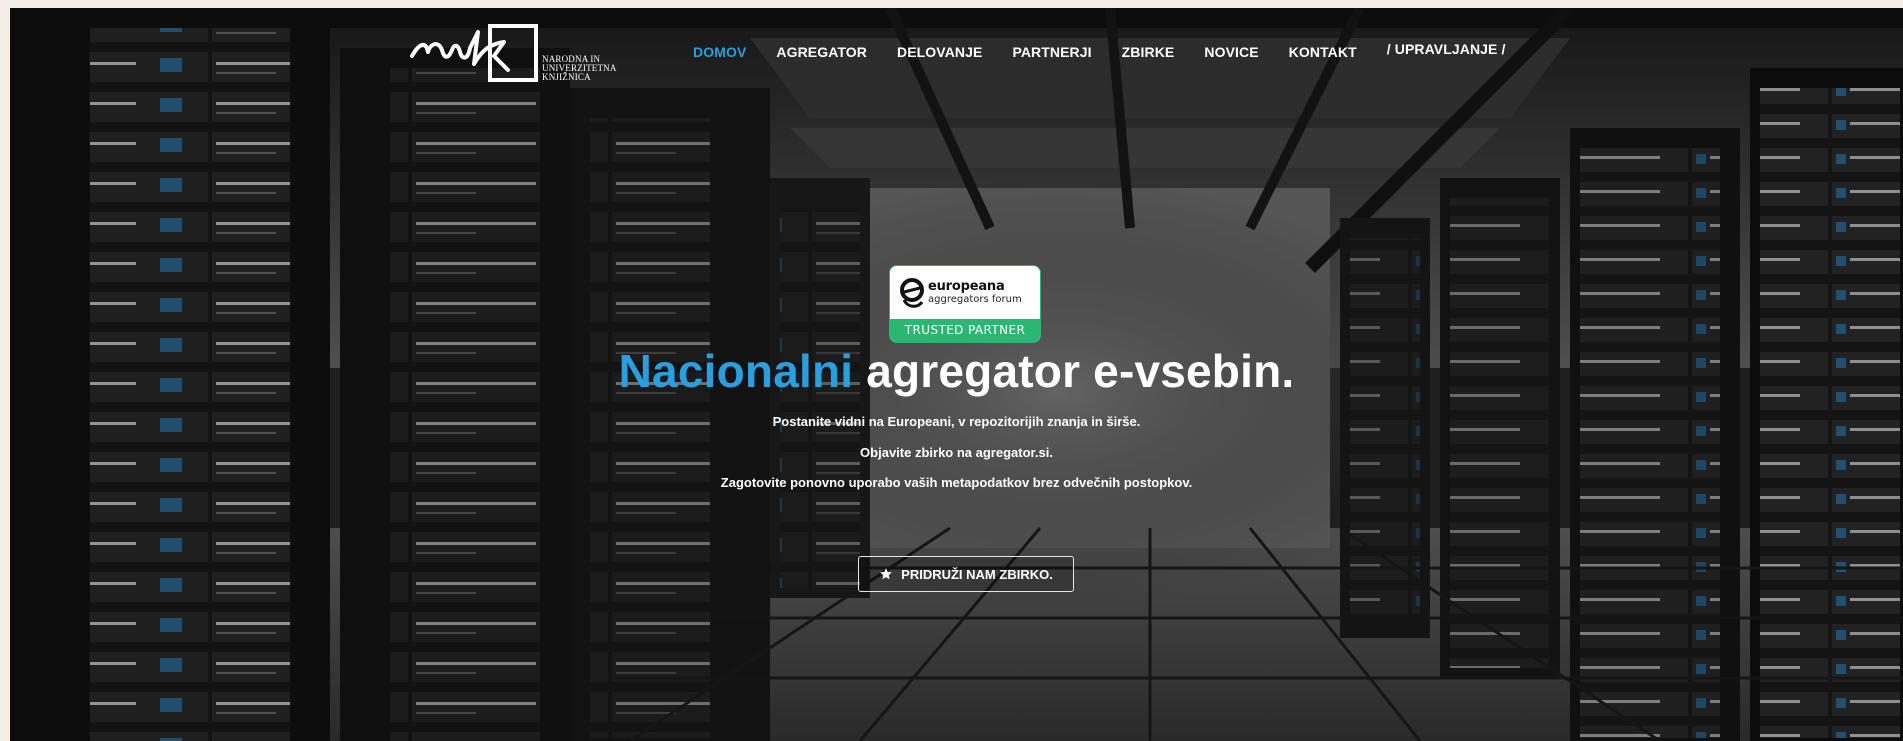  Describe the element at coordinates (1074, 371) in the screenshot. I see `hero-title-rest: agregator e-vsebin.` at that location.